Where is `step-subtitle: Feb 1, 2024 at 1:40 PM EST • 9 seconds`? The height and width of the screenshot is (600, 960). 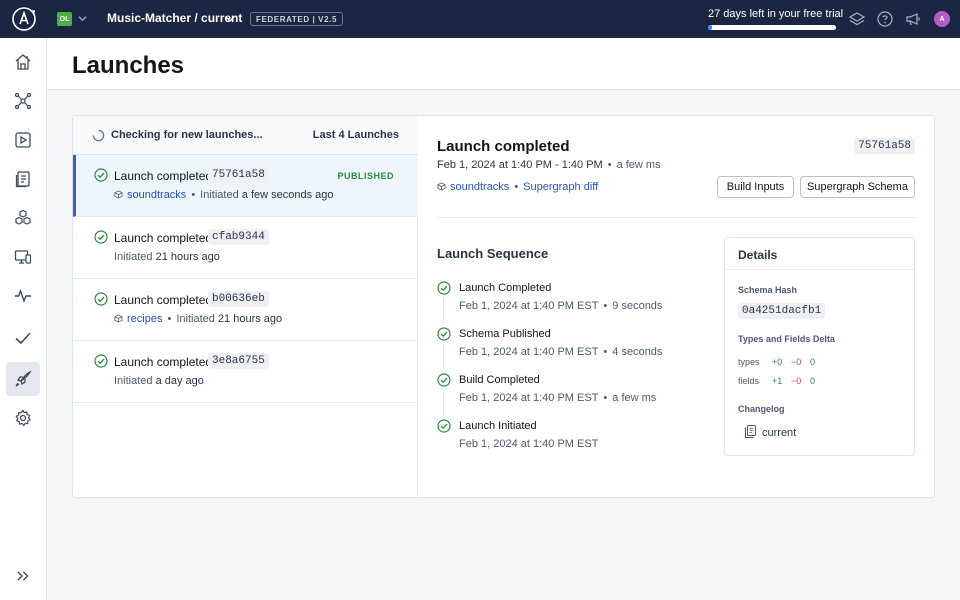
step-subtitle: Feb 1, 2024 at 1:40 PM EST • 9 seconds is located at coordinates (560, 306).